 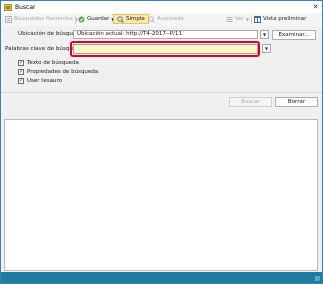 What do you see at coordinates (296, 102) in the screenshot?
I see `clear-button: Borrar` at bounding box center [296, 102].